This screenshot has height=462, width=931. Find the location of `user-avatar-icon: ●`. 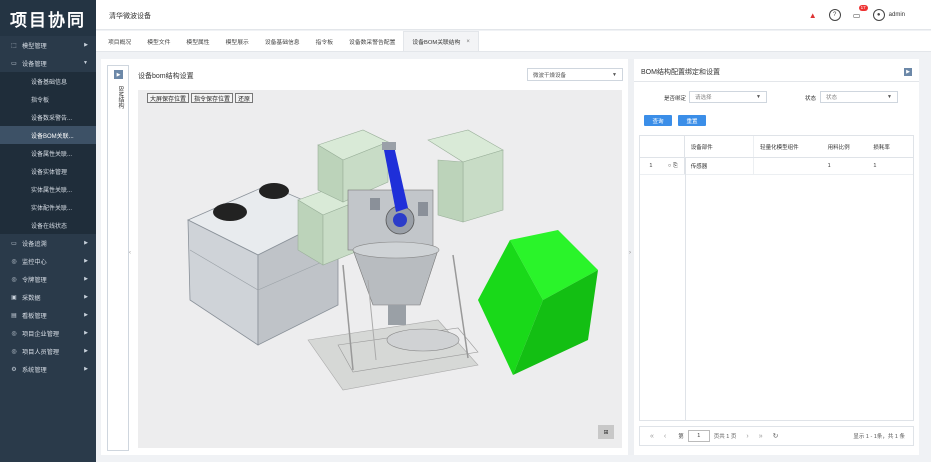

user-avatar-icon: ● is located at coordinates (878, 15).